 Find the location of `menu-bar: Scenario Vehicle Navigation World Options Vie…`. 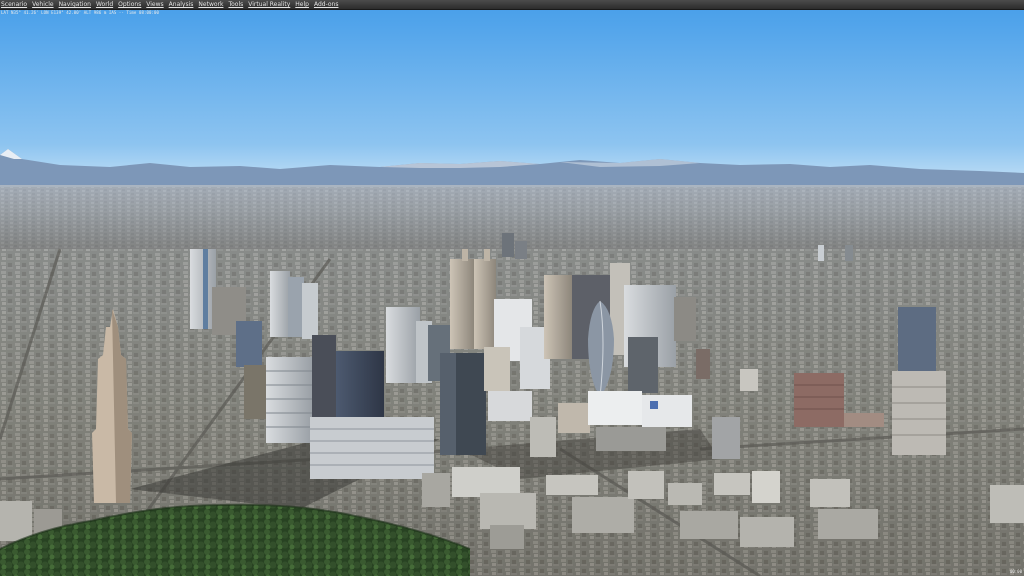

menu-bar: Scenario Vehicle Navigation World Options Vie… is located at coordinates (512, 5).